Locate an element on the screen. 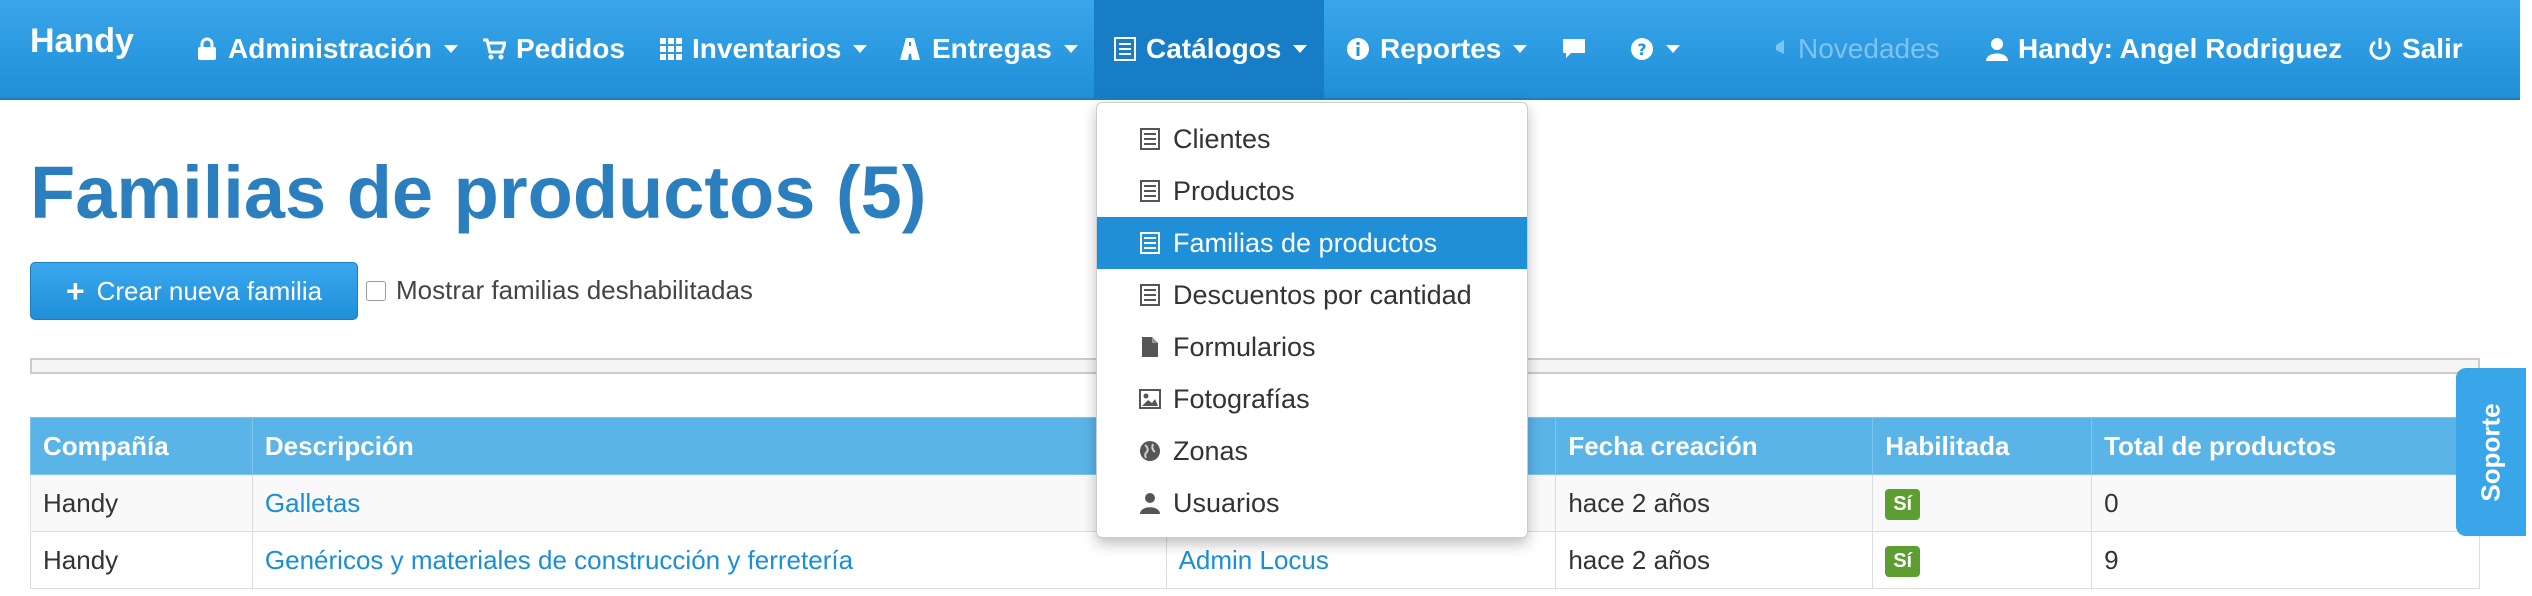  menu-item-usuarios: Usuarios is located at coordinates (1312, 503).